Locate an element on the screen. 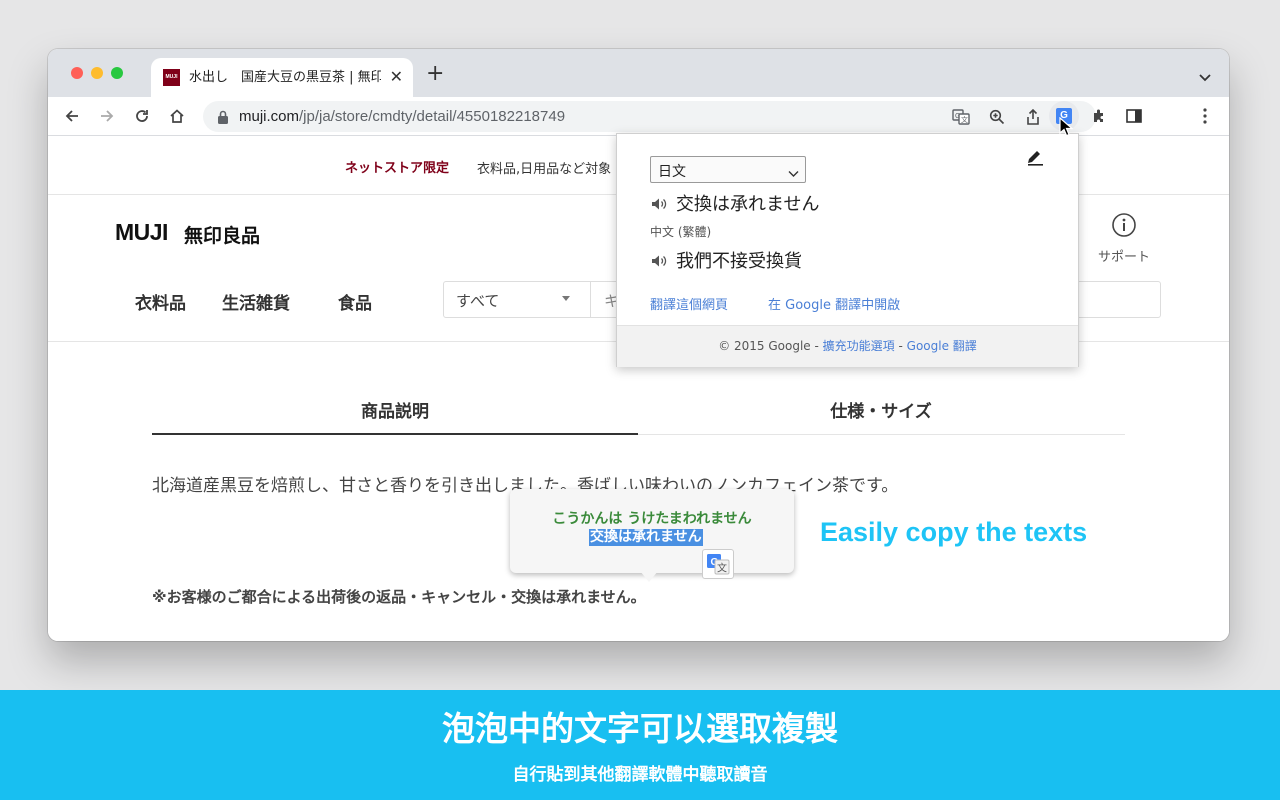  kebab-menu-icon is located at coordinates (1205, 116).